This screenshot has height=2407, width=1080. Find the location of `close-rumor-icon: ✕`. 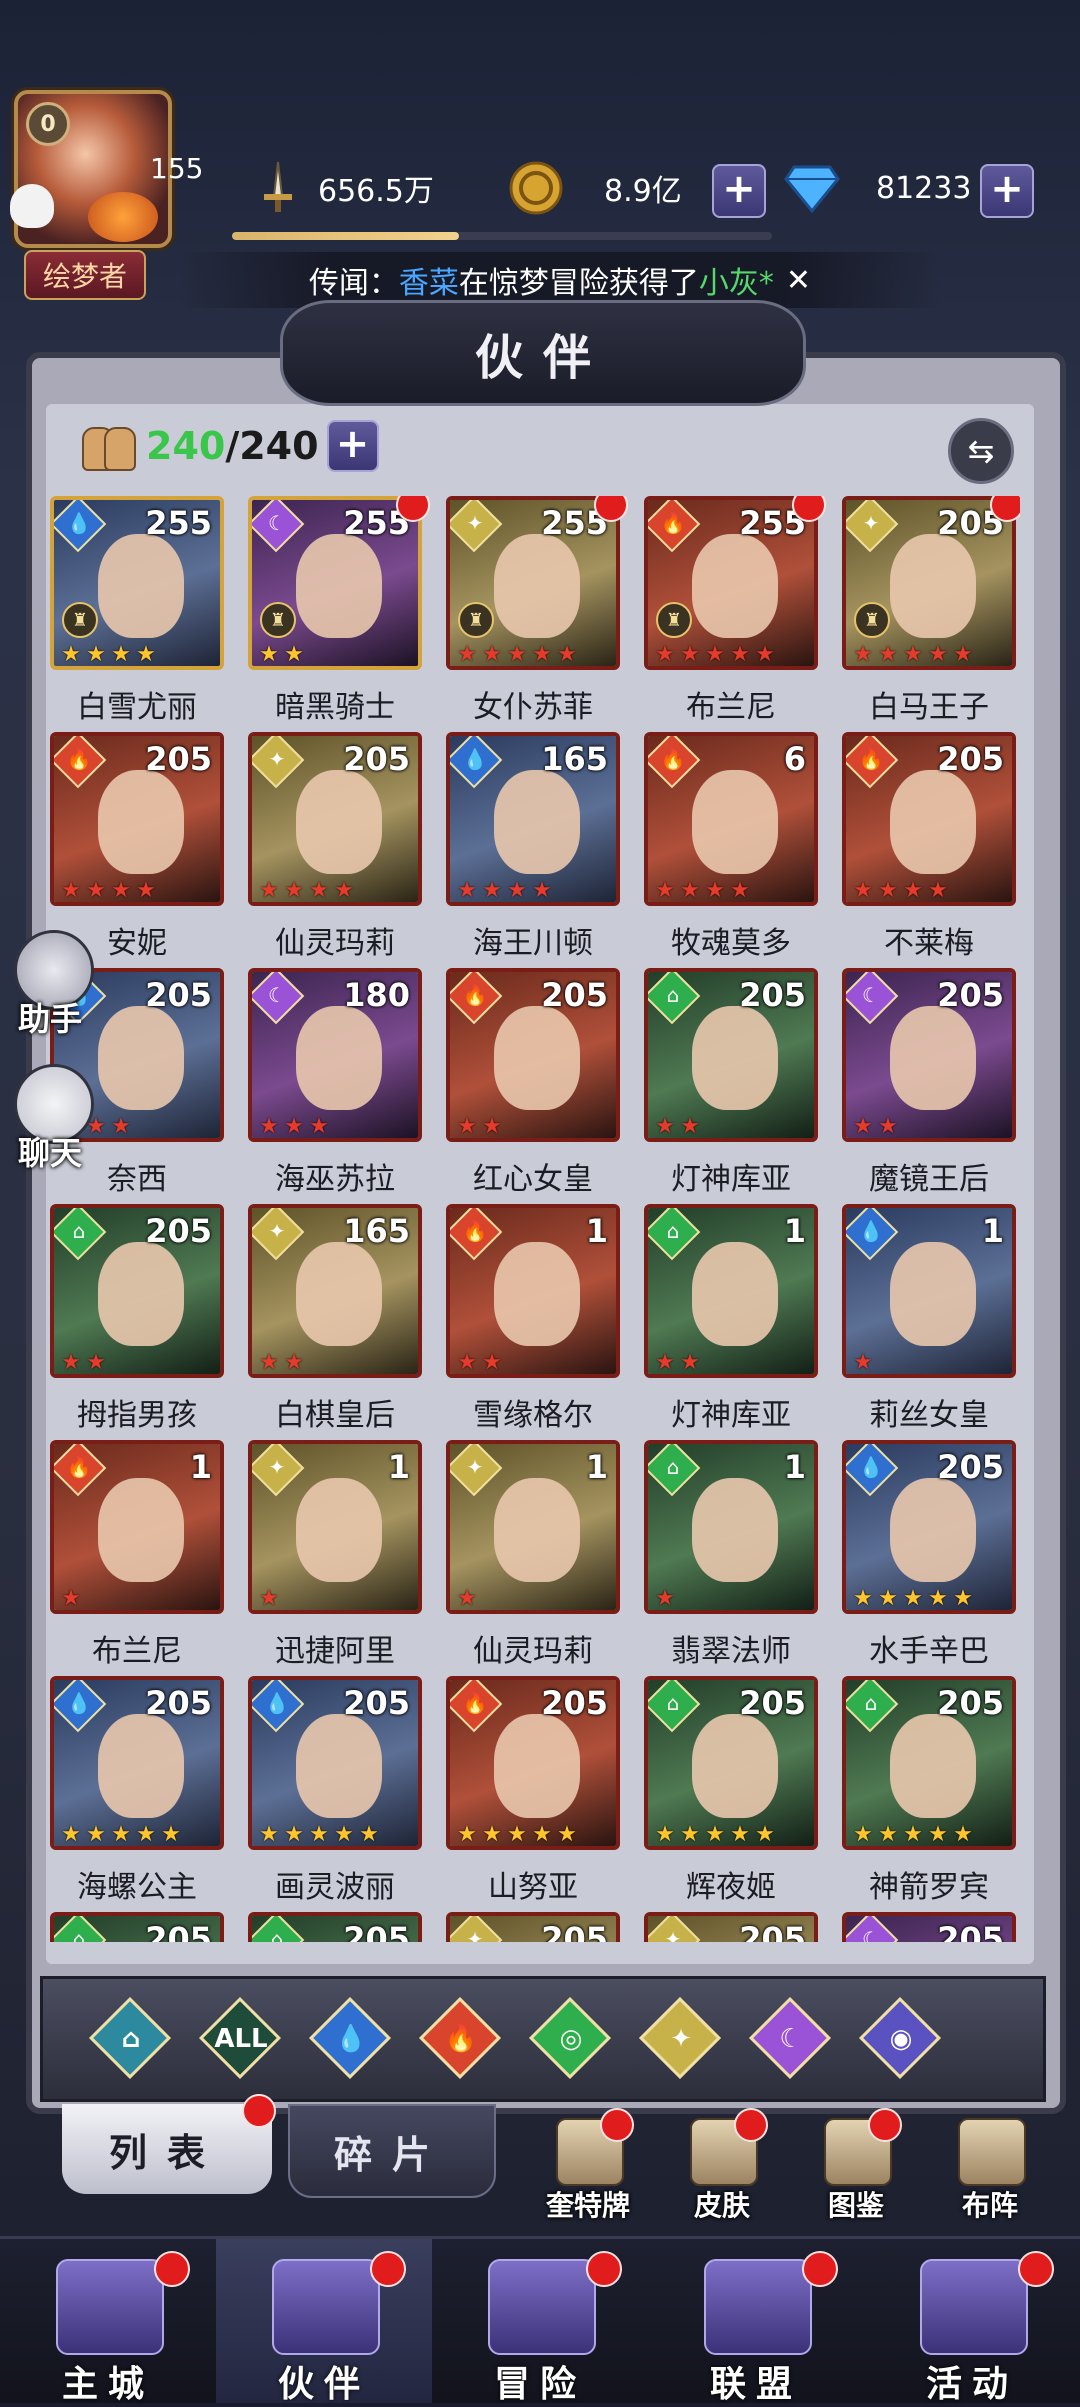

close-rumor-icon: ✕ is located at coordinates (798, 280).